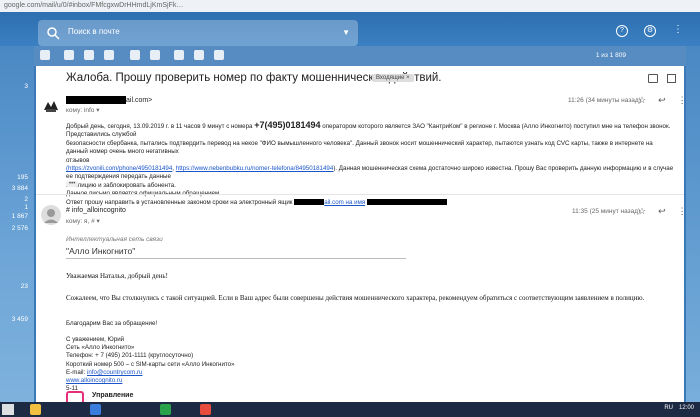 The image size is (700, 417). Describe the element at coordinates (135, 55) in the screenshot. I see `mark-unread-icon` at that location.